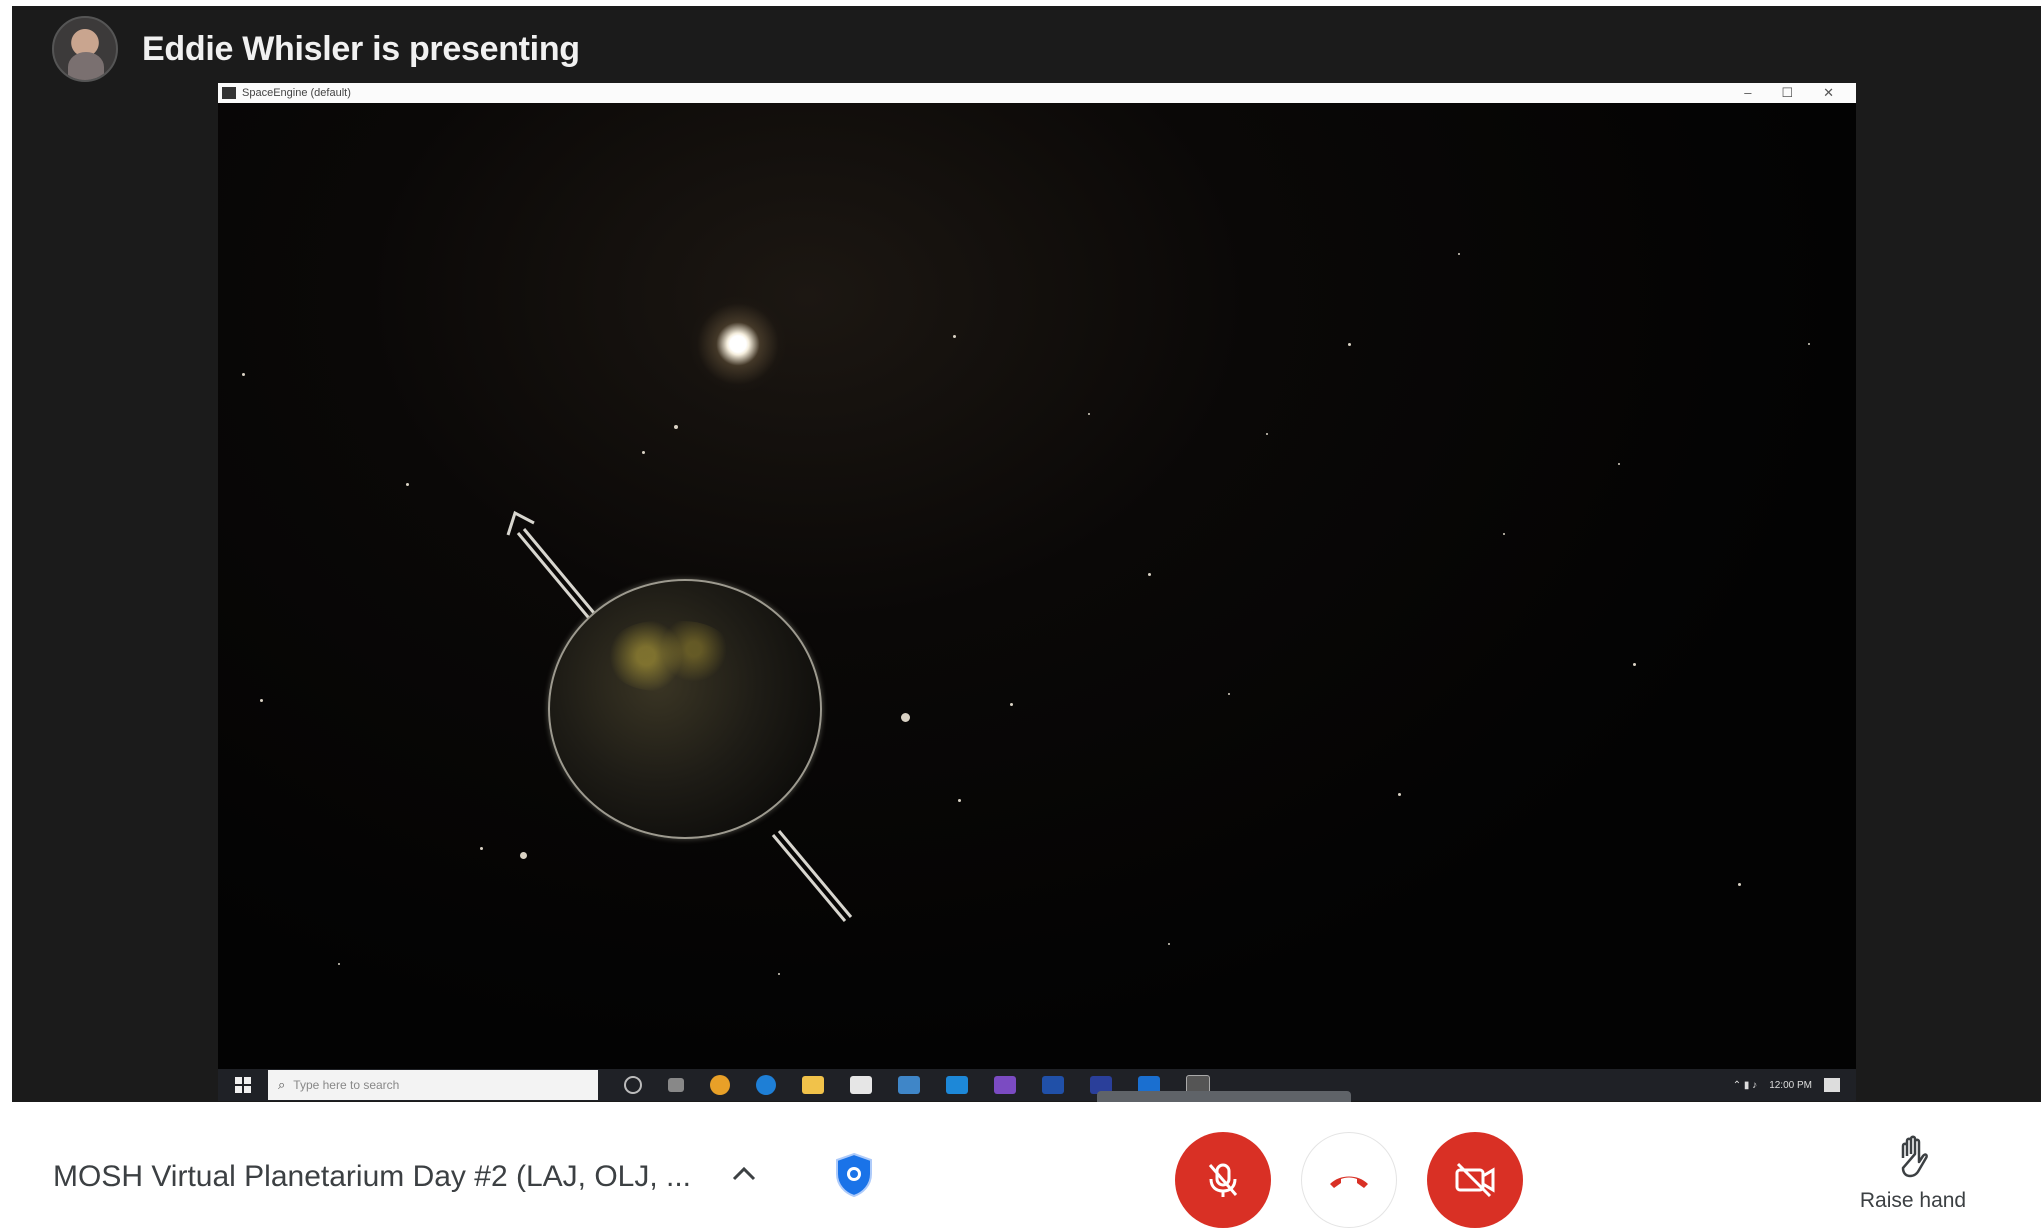 This screenshot has height=1228, width=2041. I want to click on camera-off-icon, so click(1475, 1180).